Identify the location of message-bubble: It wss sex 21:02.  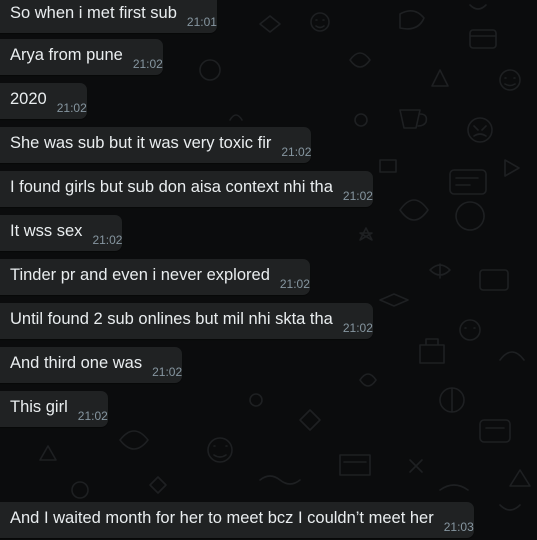
(61, 233).